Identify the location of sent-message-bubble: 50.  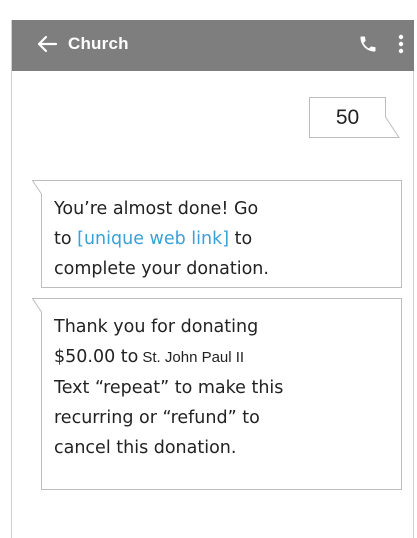
(354, 118).